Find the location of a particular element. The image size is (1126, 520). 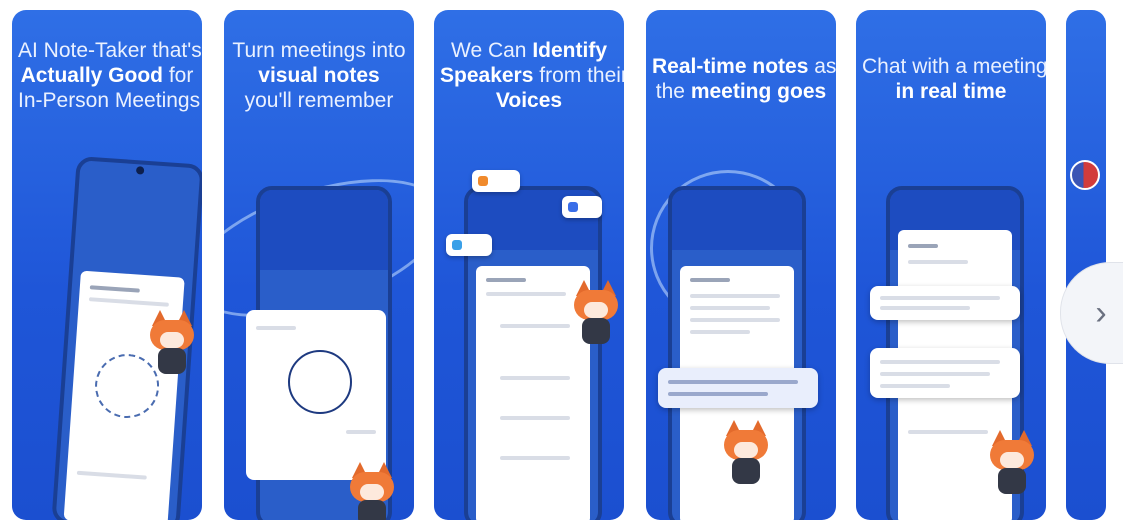

title-line: you'll remember is located at coordinates (319, 100).